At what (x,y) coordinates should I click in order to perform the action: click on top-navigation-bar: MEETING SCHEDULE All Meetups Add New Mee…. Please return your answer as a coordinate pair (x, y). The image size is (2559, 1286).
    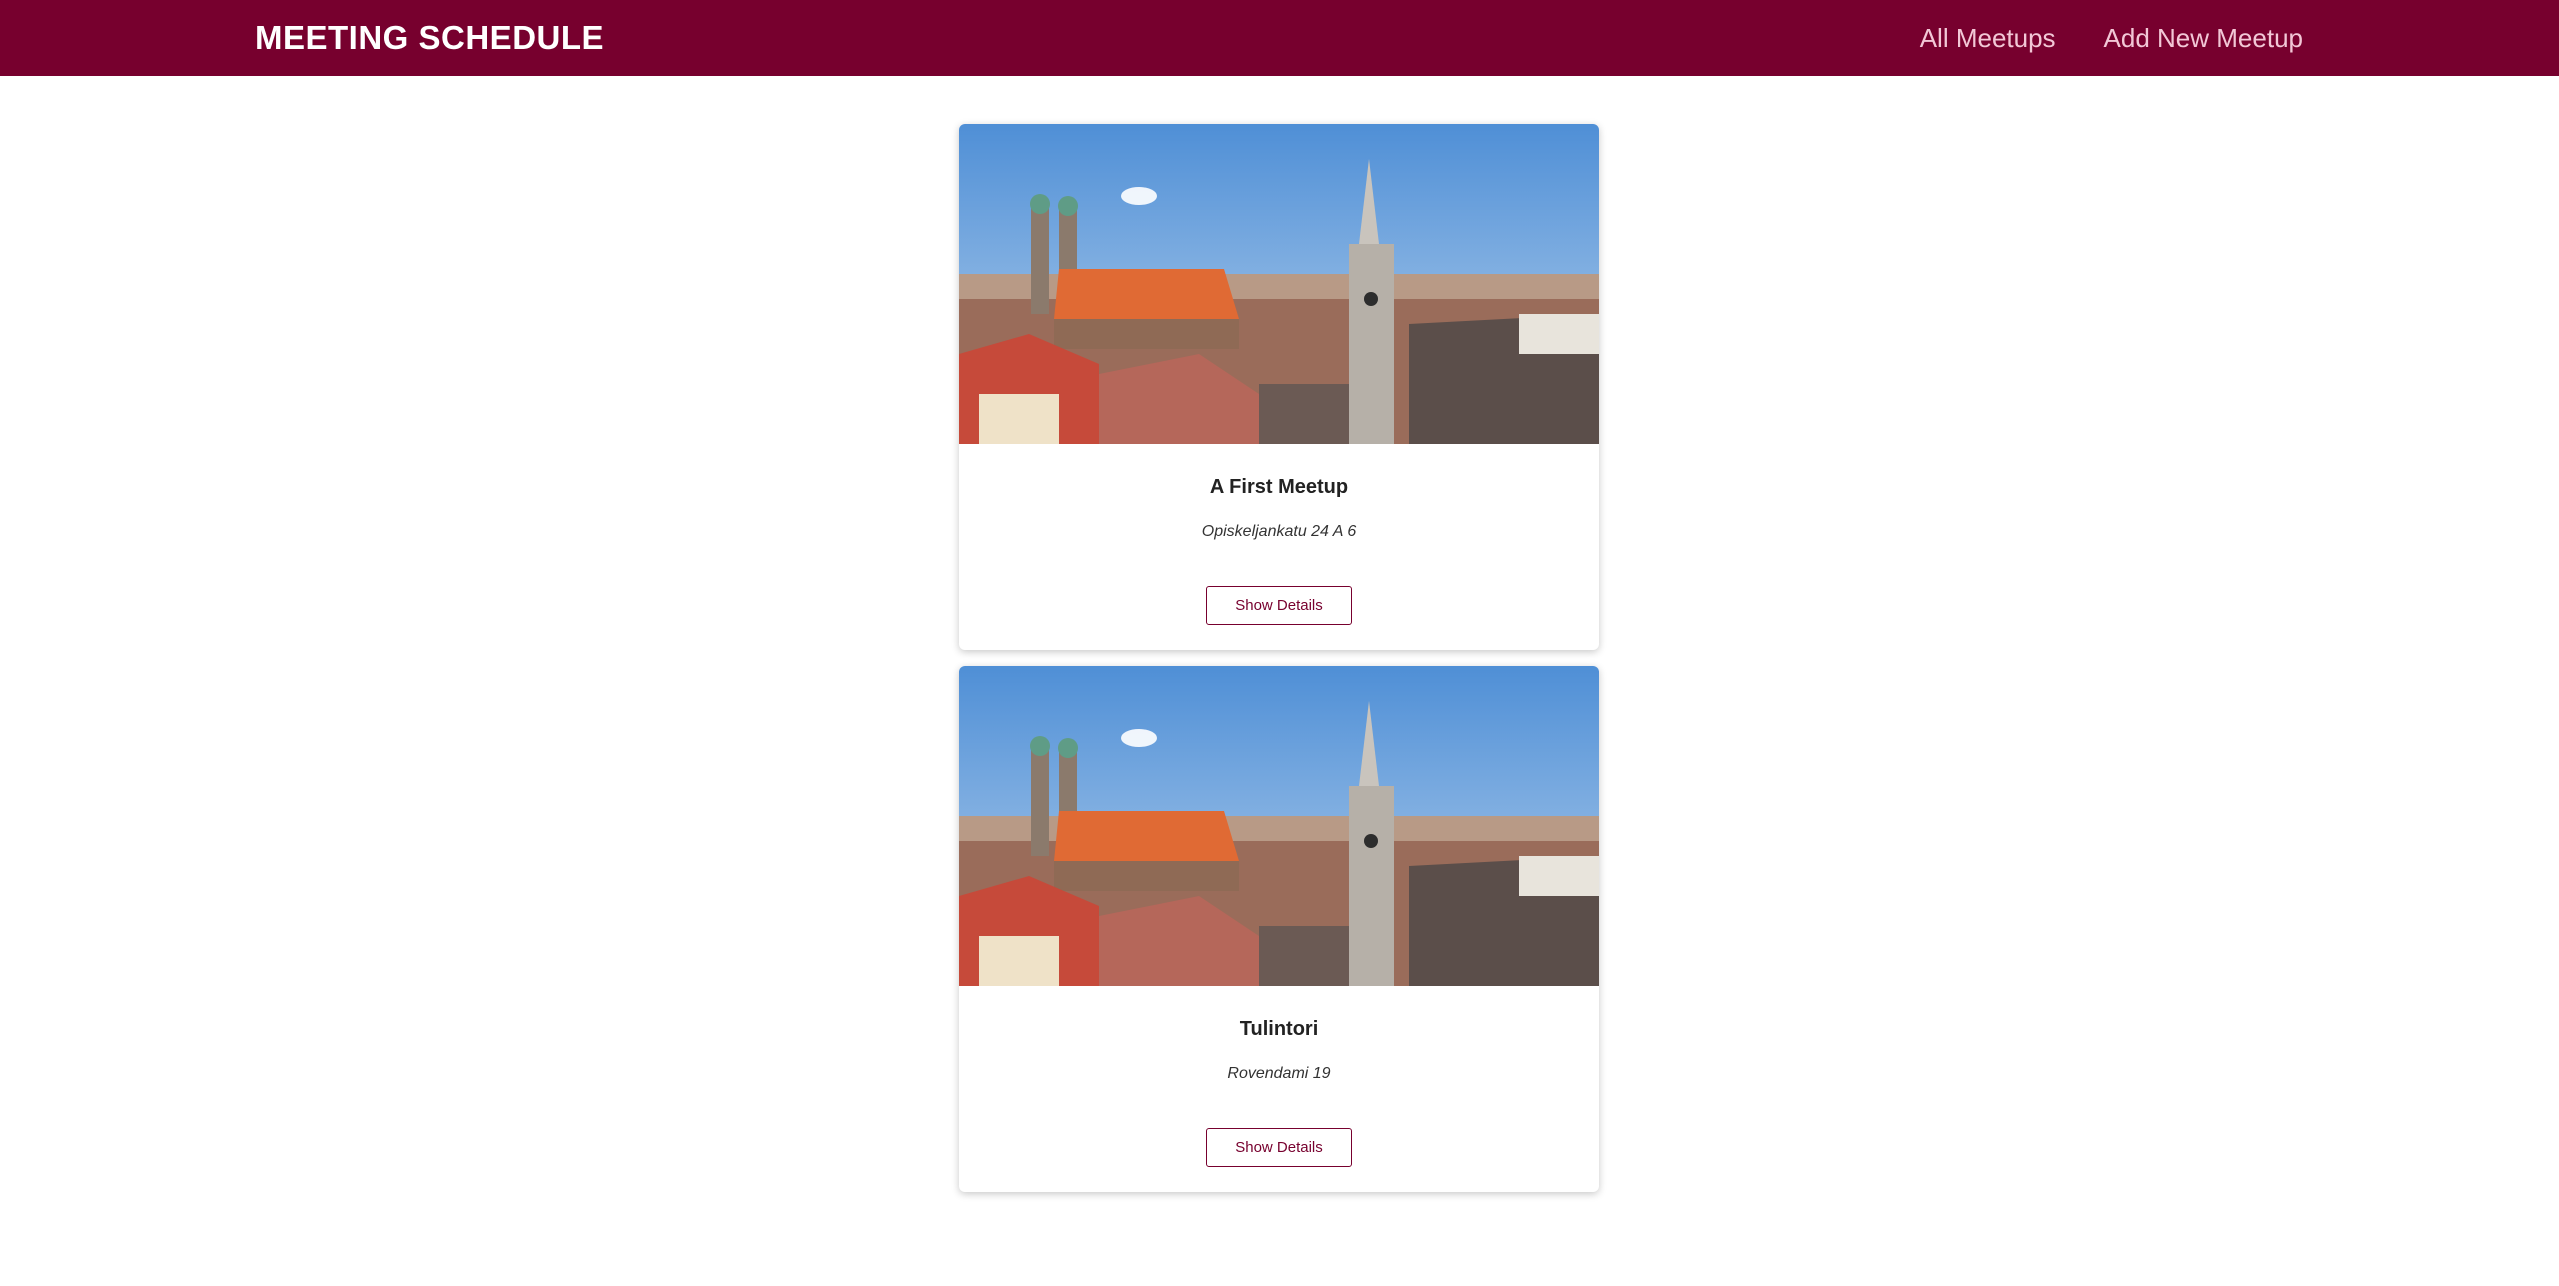
    Looking at the image, I should click on (1279, 38).